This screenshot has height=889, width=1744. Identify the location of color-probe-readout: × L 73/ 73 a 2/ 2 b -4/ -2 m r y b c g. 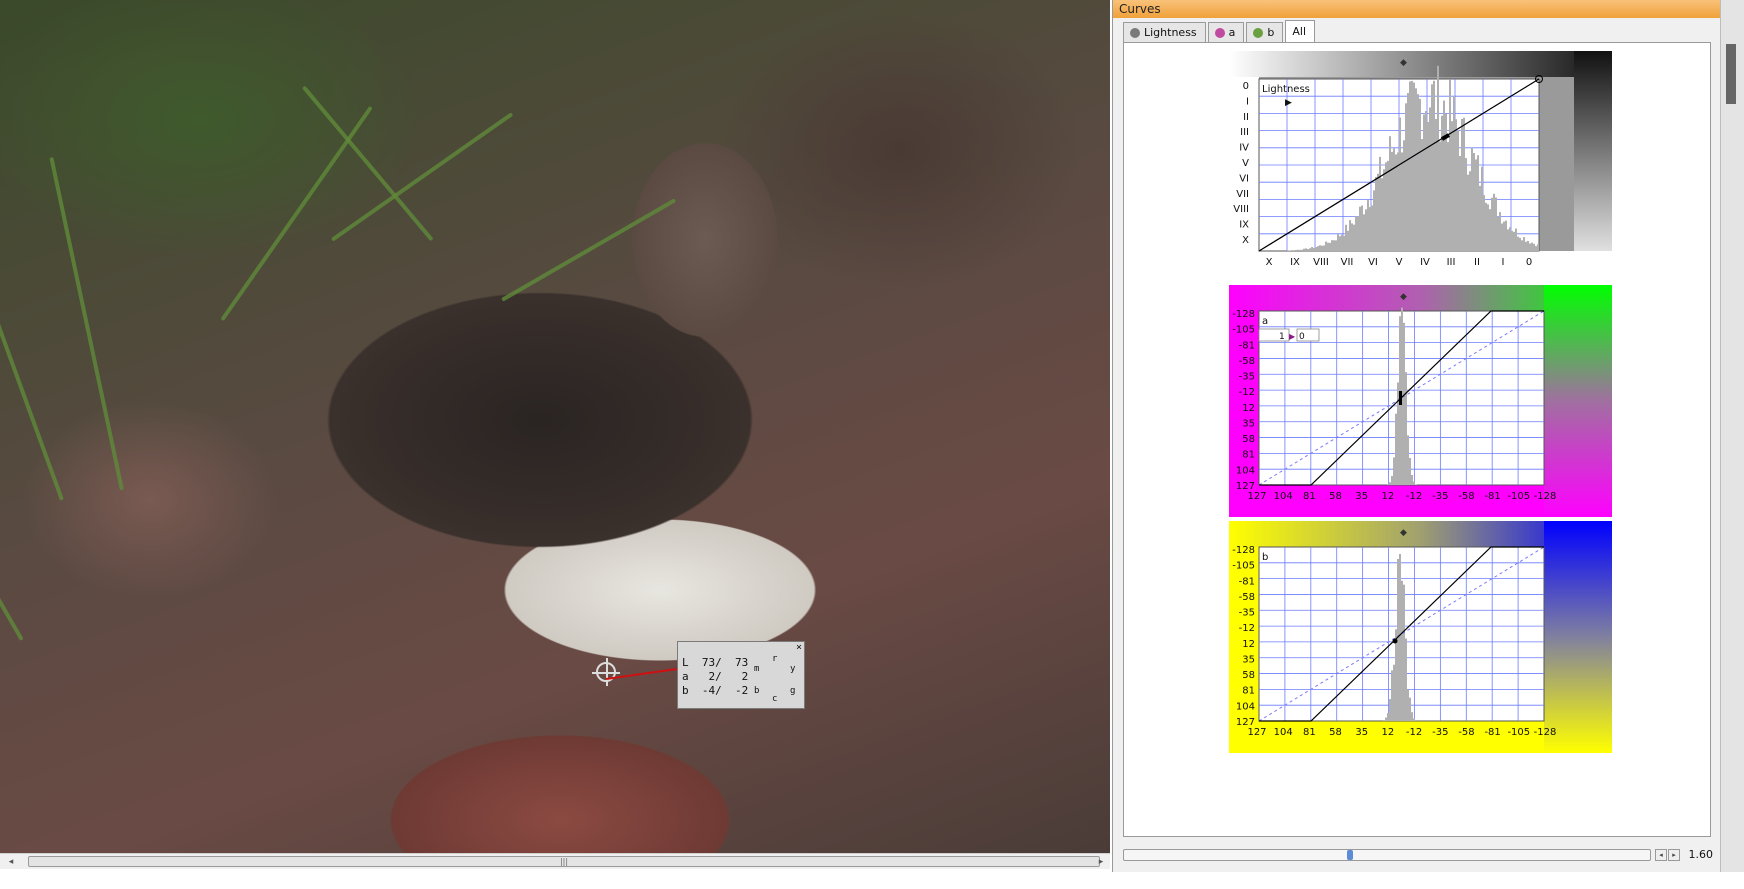
(741, 675).